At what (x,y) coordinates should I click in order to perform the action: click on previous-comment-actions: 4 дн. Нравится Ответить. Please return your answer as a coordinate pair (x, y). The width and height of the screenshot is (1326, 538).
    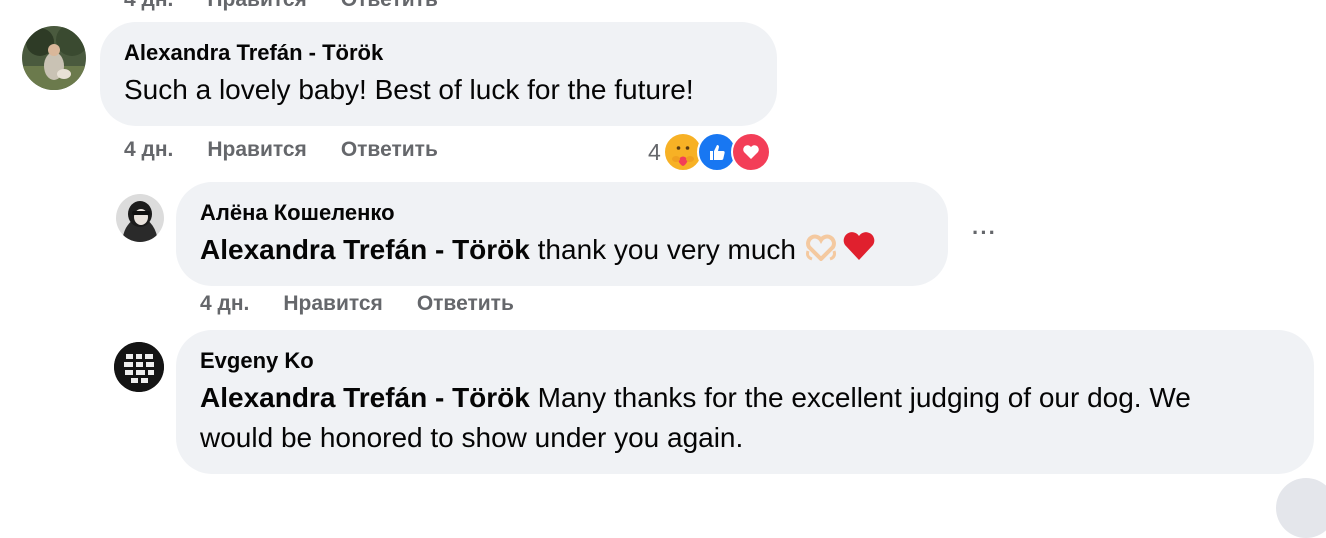
    Looking at the image, I should click on (281, 6).